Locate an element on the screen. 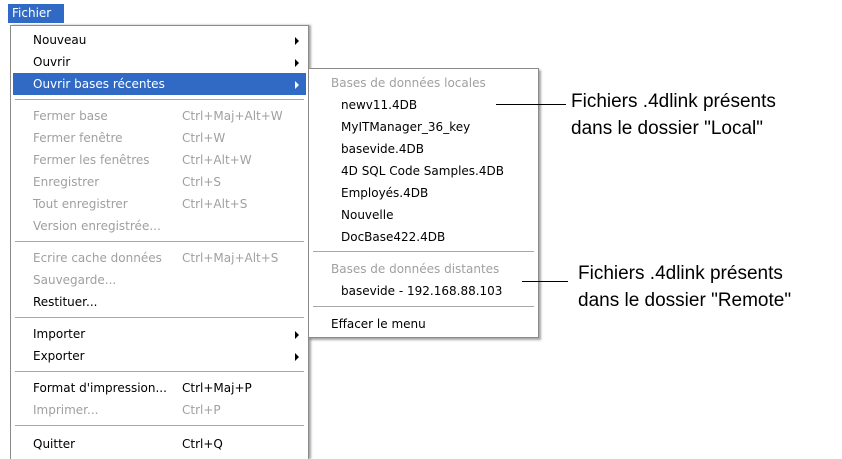 Image resolution: width=842 pixels, height=459 pixels. menu-item-label: Fermer les fenêtres is located at coordinates (91, 160).